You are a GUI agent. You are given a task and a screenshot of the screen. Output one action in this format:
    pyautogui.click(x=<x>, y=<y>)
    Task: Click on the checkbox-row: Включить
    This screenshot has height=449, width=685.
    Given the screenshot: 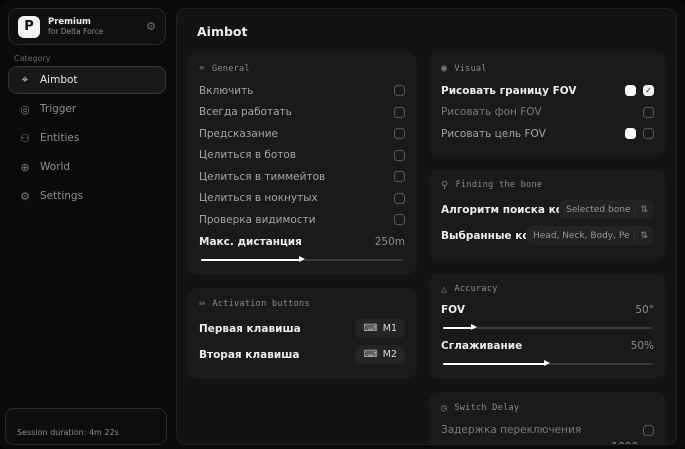 What is the action you would take?
    pyautogui.click(x=302, y=91)
    